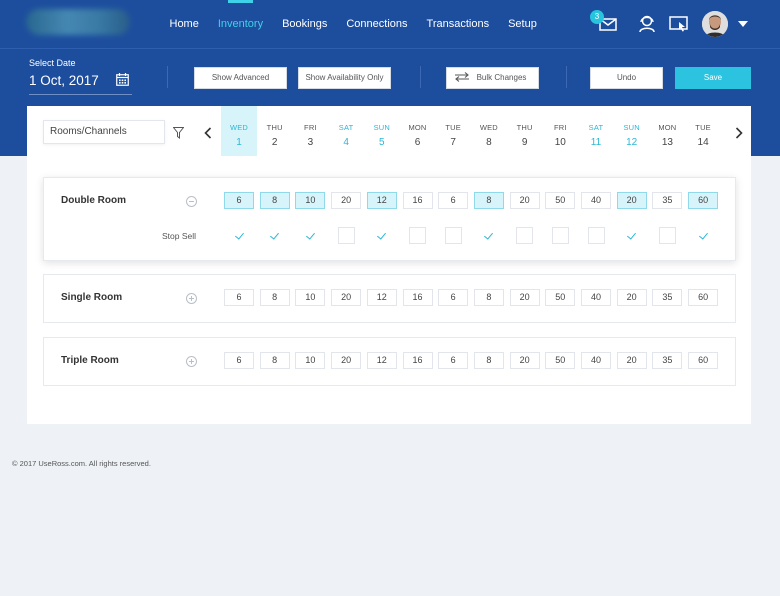 Image resolution: width=780 pixels, height=596 pixels. What do you see at coordinates (310, 131) in the screenshot?
I see `day-column-header: FRI 3` at bounding box center [310, 131].